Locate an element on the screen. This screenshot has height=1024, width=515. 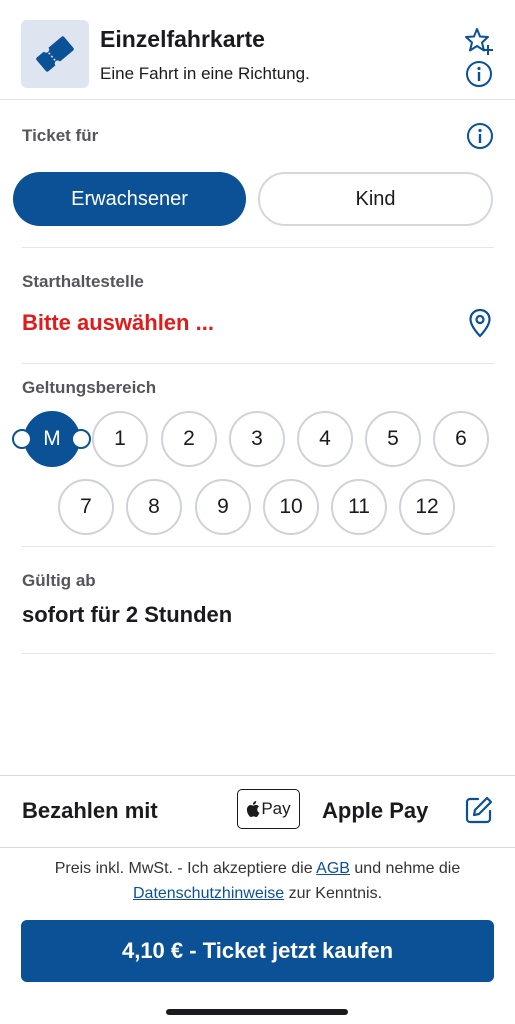
zone-9-button: 9 is located at coordinates (223, 507).